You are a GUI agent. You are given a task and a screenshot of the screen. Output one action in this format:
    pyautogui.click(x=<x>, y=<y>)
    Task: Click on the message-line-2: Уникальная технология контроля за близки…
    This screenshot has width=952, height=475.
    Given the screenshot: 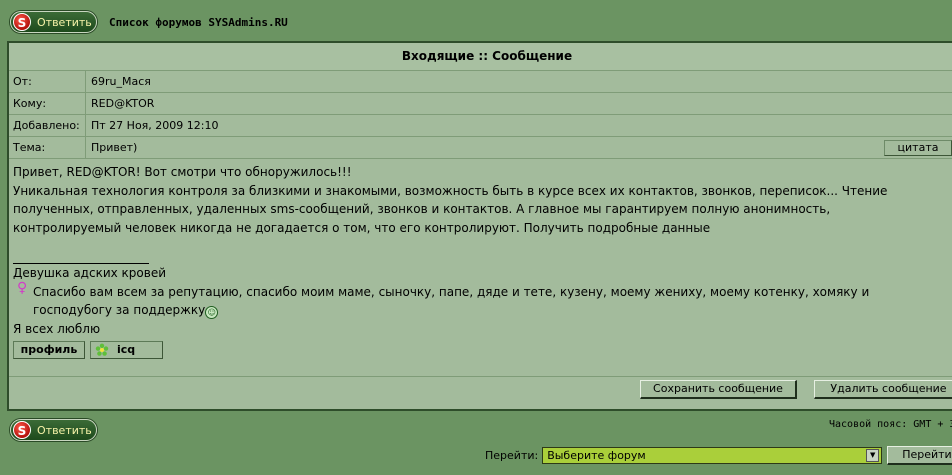 What is the action you would take?
    pyautogui.click(x=450, y=209)
    